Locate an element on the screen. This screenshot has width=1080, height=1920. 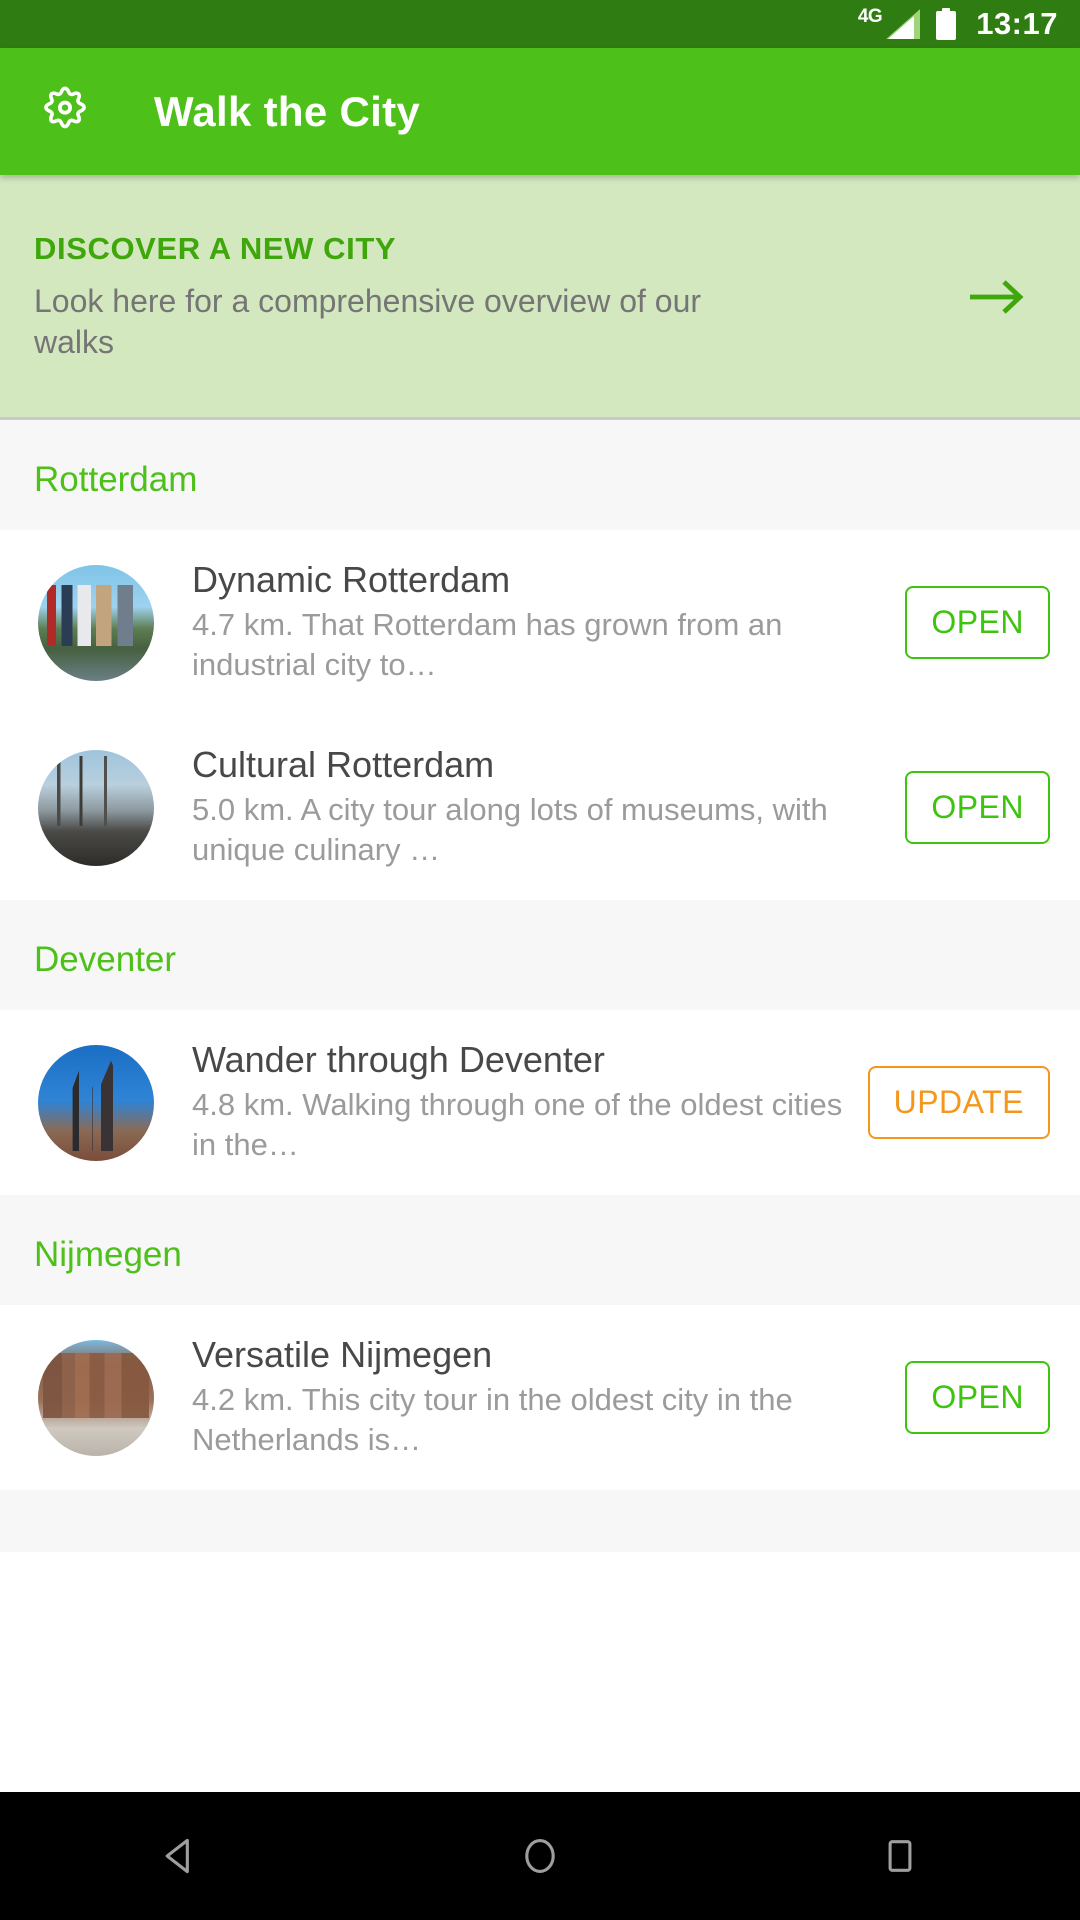
discover-banner-title: DISCOVER A NEW CITY is located at coordinates (215, 249).